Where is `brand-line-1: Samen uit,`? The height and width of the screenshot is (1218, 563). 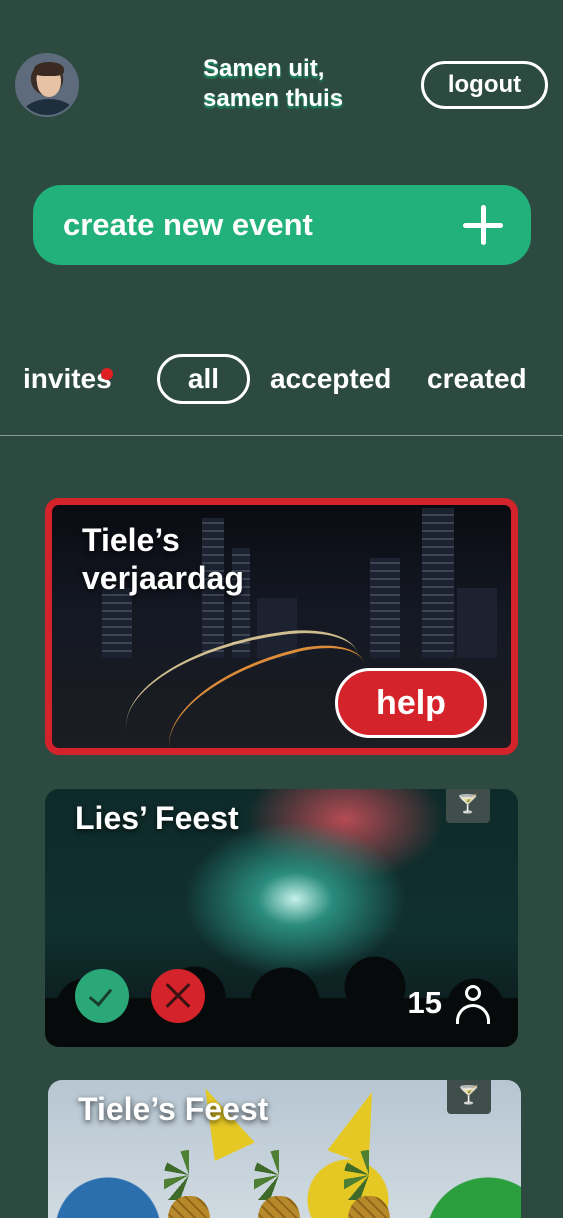
brand-line-1: Samen uit, is located at coordinates (264, 68).